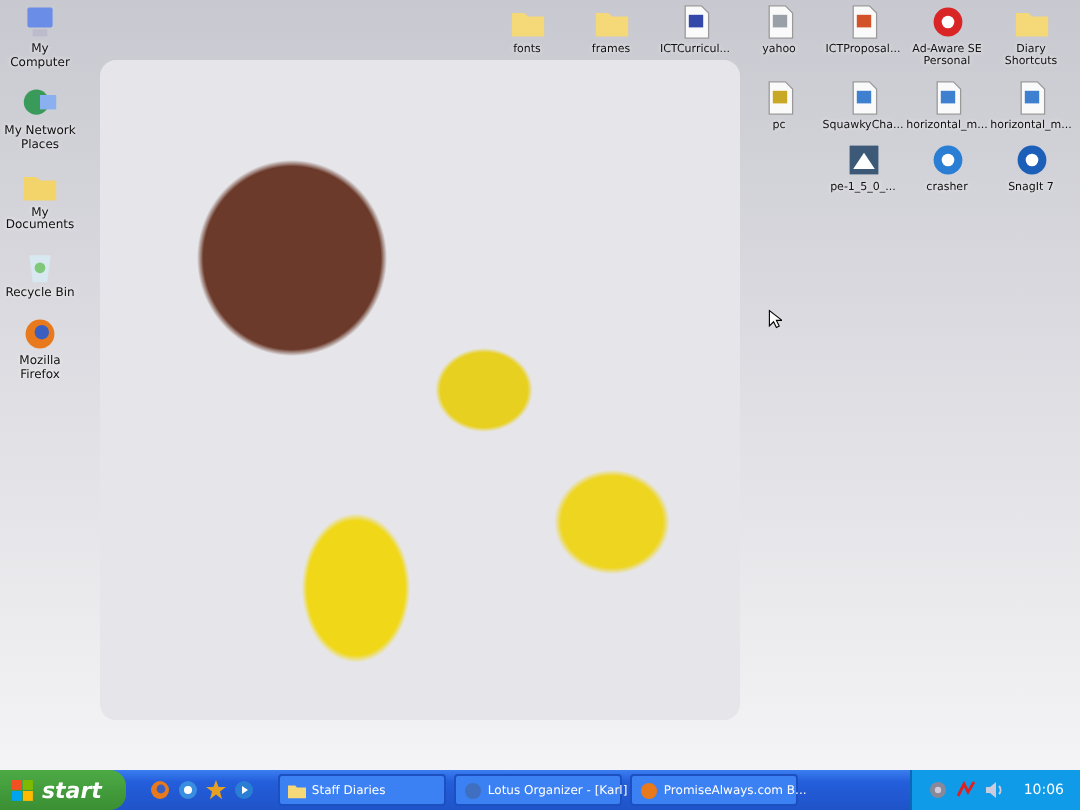 This screenshot has height=810, width=1080. I want to click on circle-logo-icon, so click(1031, 159).